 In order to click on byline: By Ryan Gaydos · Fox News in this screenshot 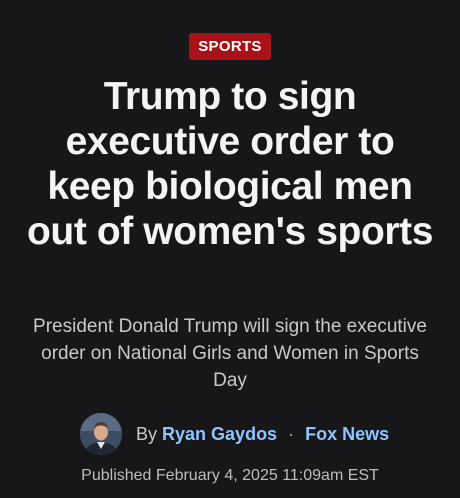, I will do `click(240, 434)`.